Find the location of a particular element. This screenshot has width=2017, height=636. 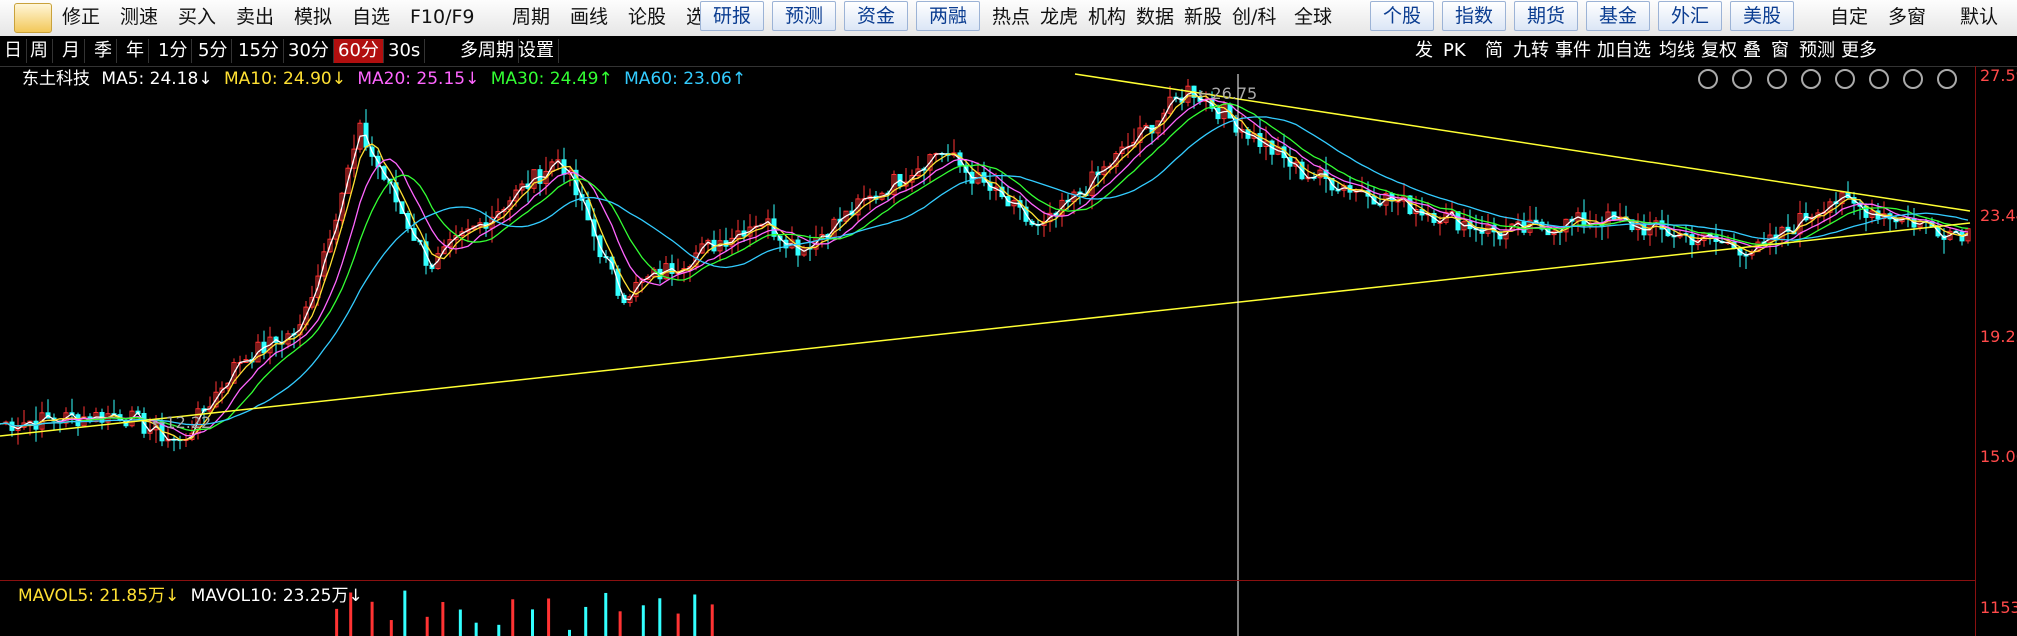

panel-divider is located at coordinates (987, 580).